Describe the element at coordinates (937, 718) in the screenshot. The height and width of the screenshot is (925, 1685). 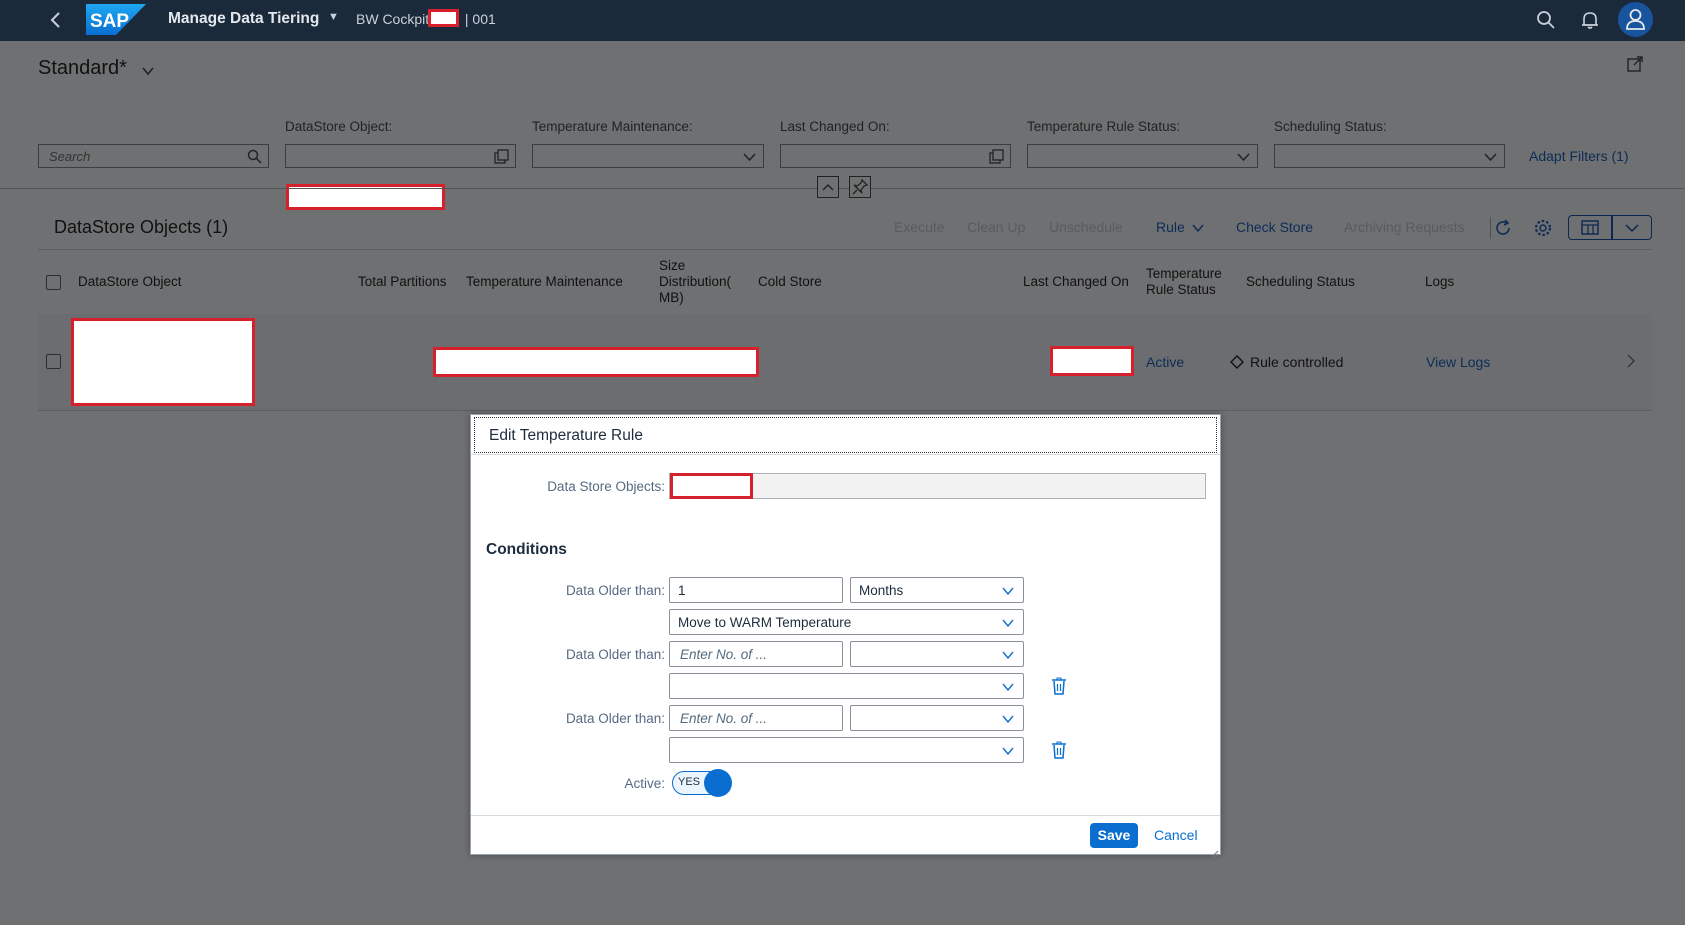
I see `condition-3-unit-select` at that location.